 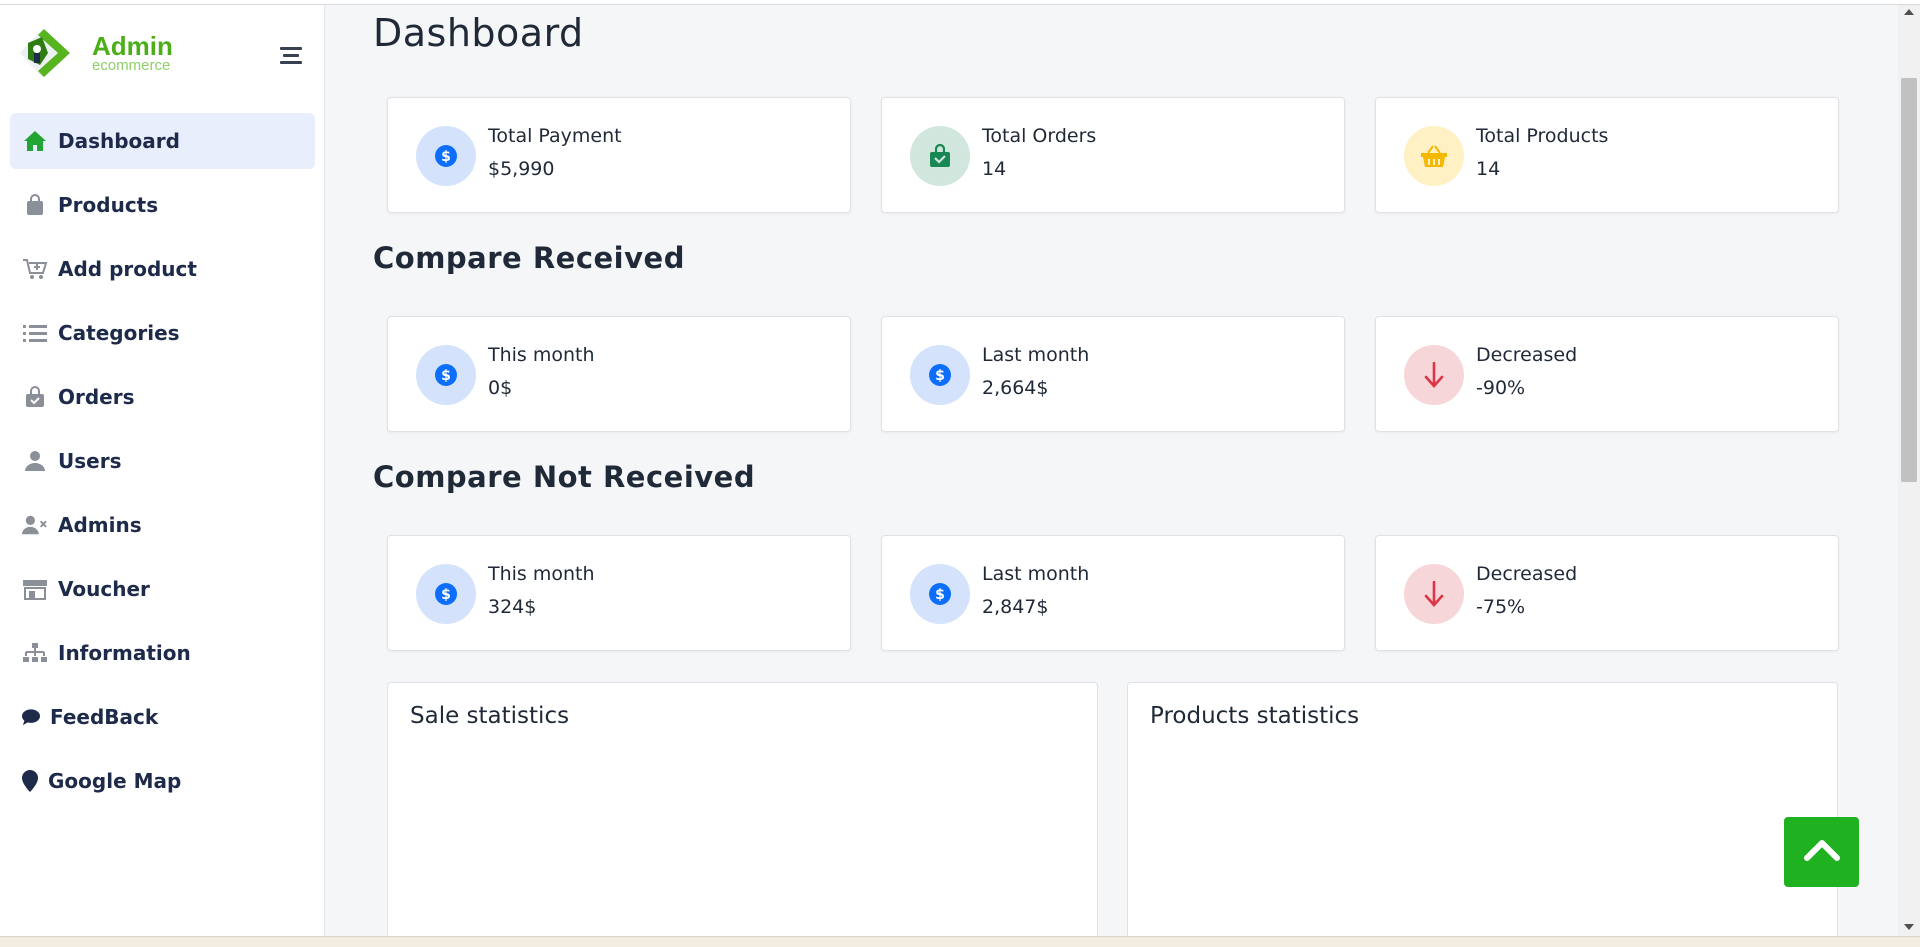 What do you see at coordinates (1501, 607) in the screenshot?
I see `stat-value: -75%` at bounding box center [1501, 607].